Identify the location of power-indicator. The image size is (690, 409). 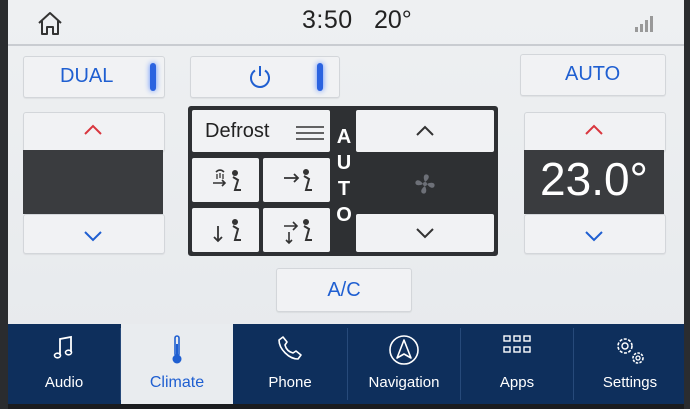
(320, 77).